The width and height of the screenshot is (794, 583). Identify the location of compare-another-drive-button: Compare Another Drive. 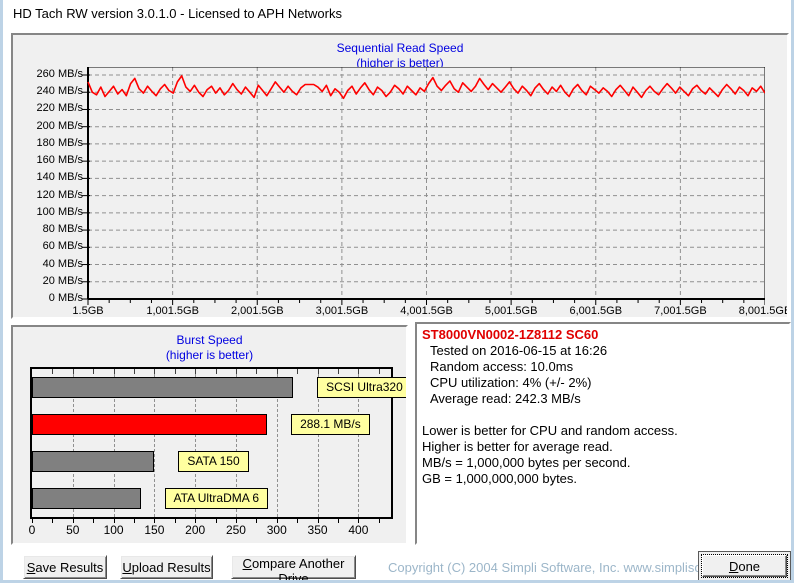
(293, 567).